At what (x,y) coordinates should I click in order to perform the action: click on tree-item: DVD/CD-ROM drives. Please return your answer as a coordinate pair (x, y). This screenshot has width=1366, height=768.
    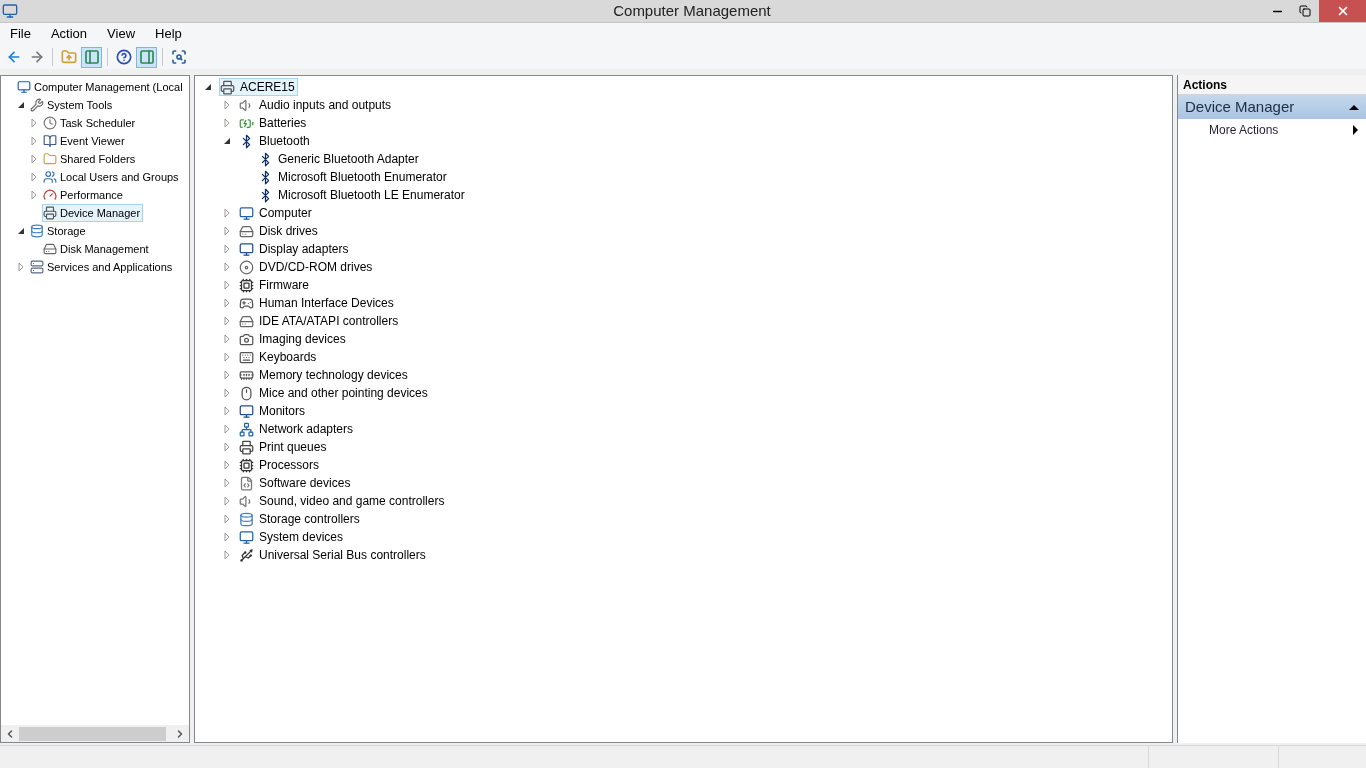
    Looking at the image, I should click on (307, 267).